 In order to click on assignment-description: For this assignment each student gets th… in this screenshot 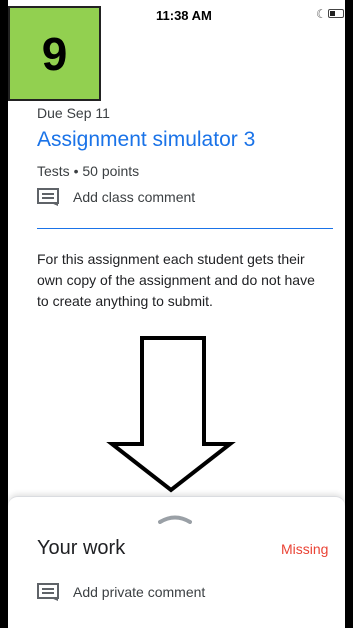, I will do `click(176, 280)`.